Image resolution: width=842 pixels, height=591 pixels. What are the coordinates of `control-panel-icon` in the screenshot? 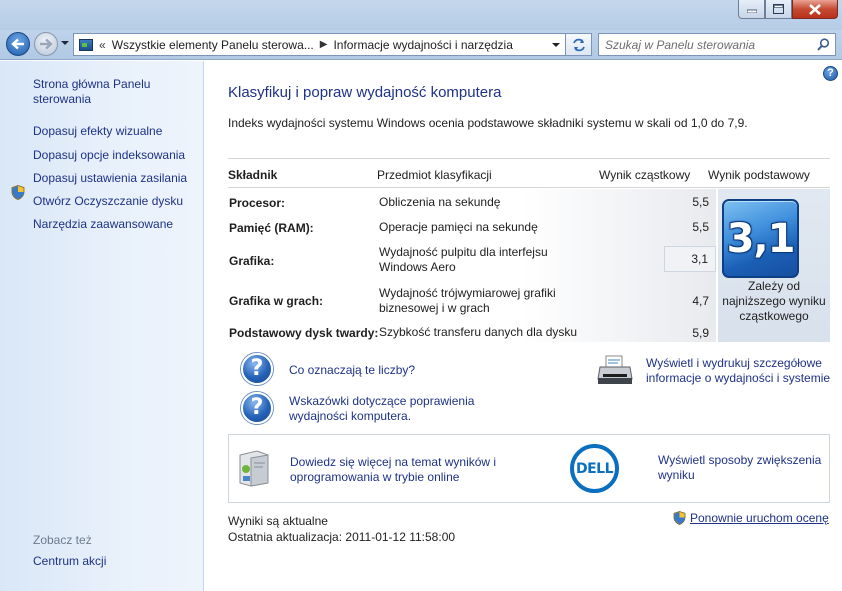 It's located at (86, 44).